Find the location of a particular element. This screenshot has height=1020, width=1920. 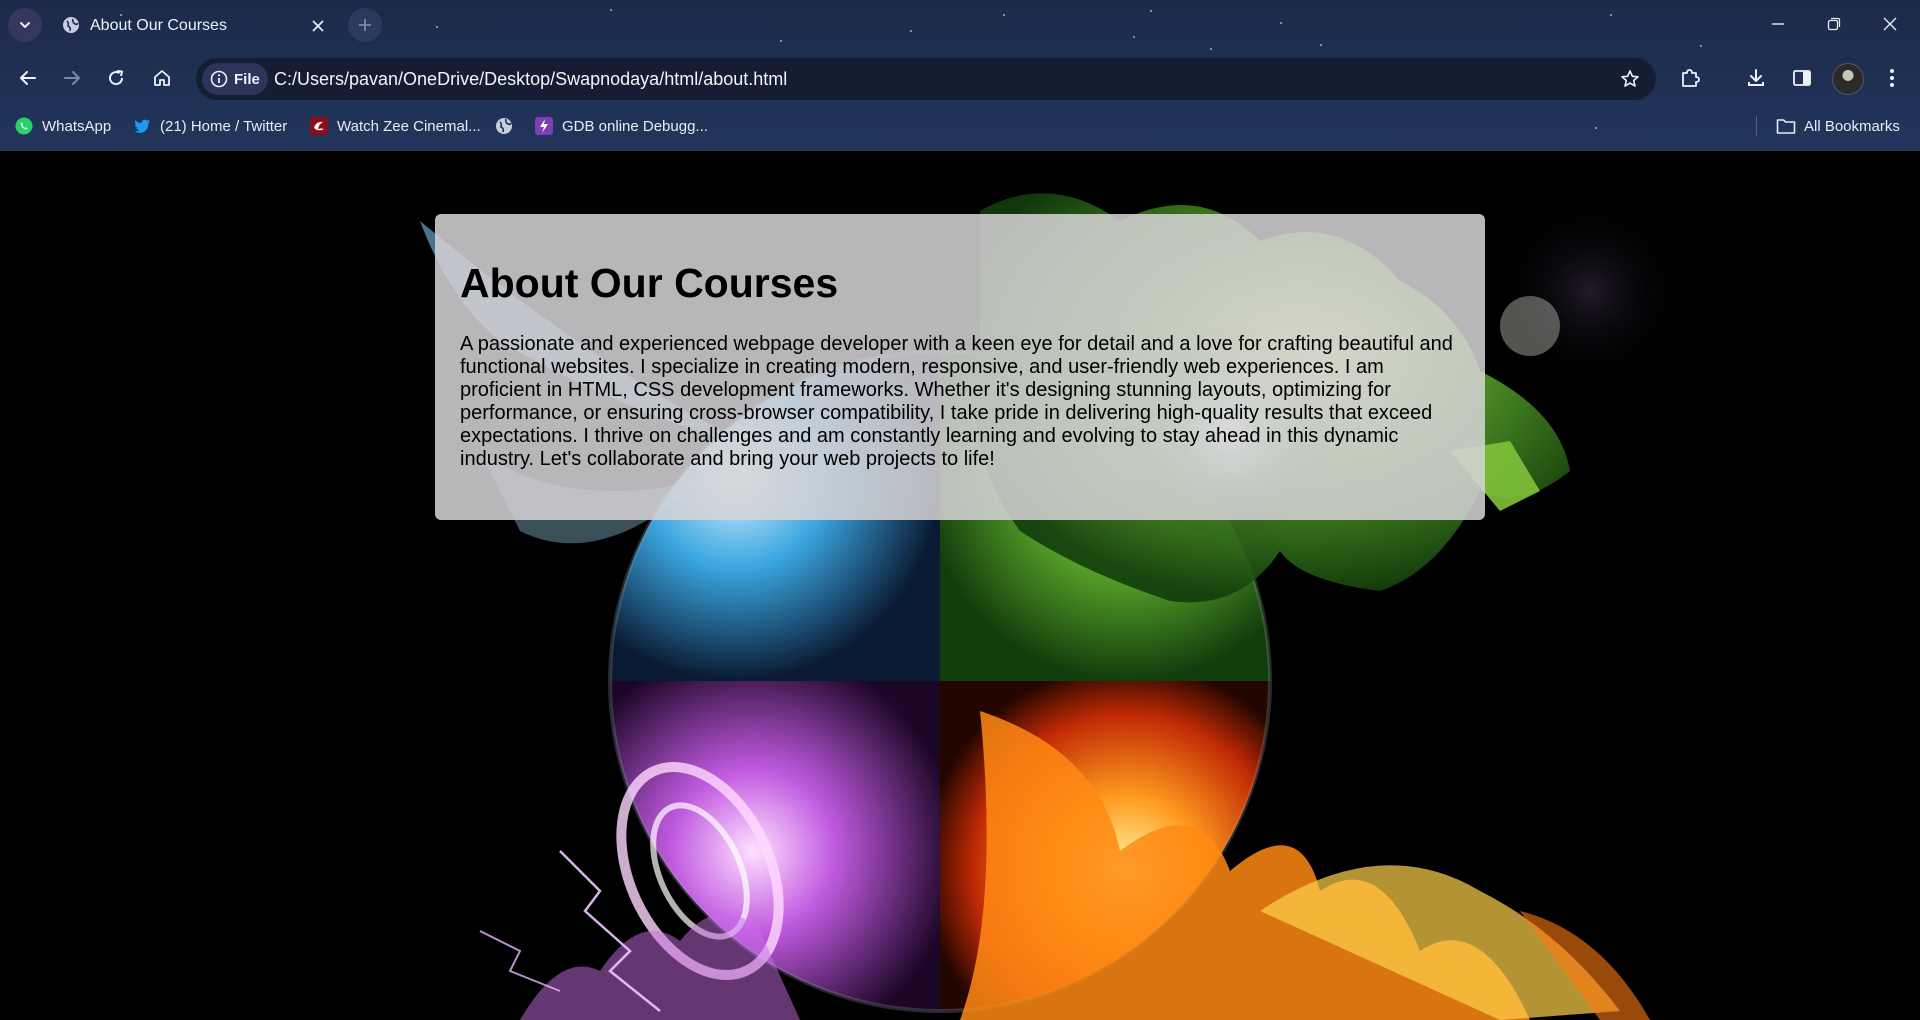

twitter-icon is located at coordinates (142, 126).